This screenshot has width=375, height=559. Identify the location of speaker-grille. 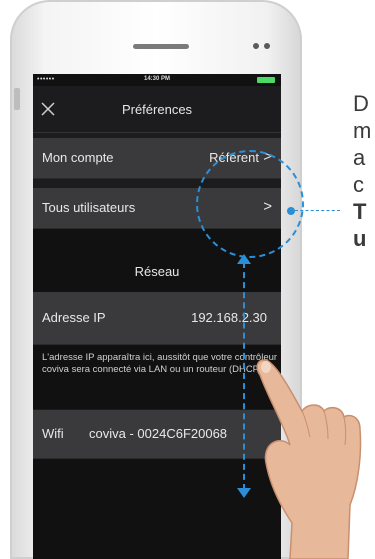
(161, 46).